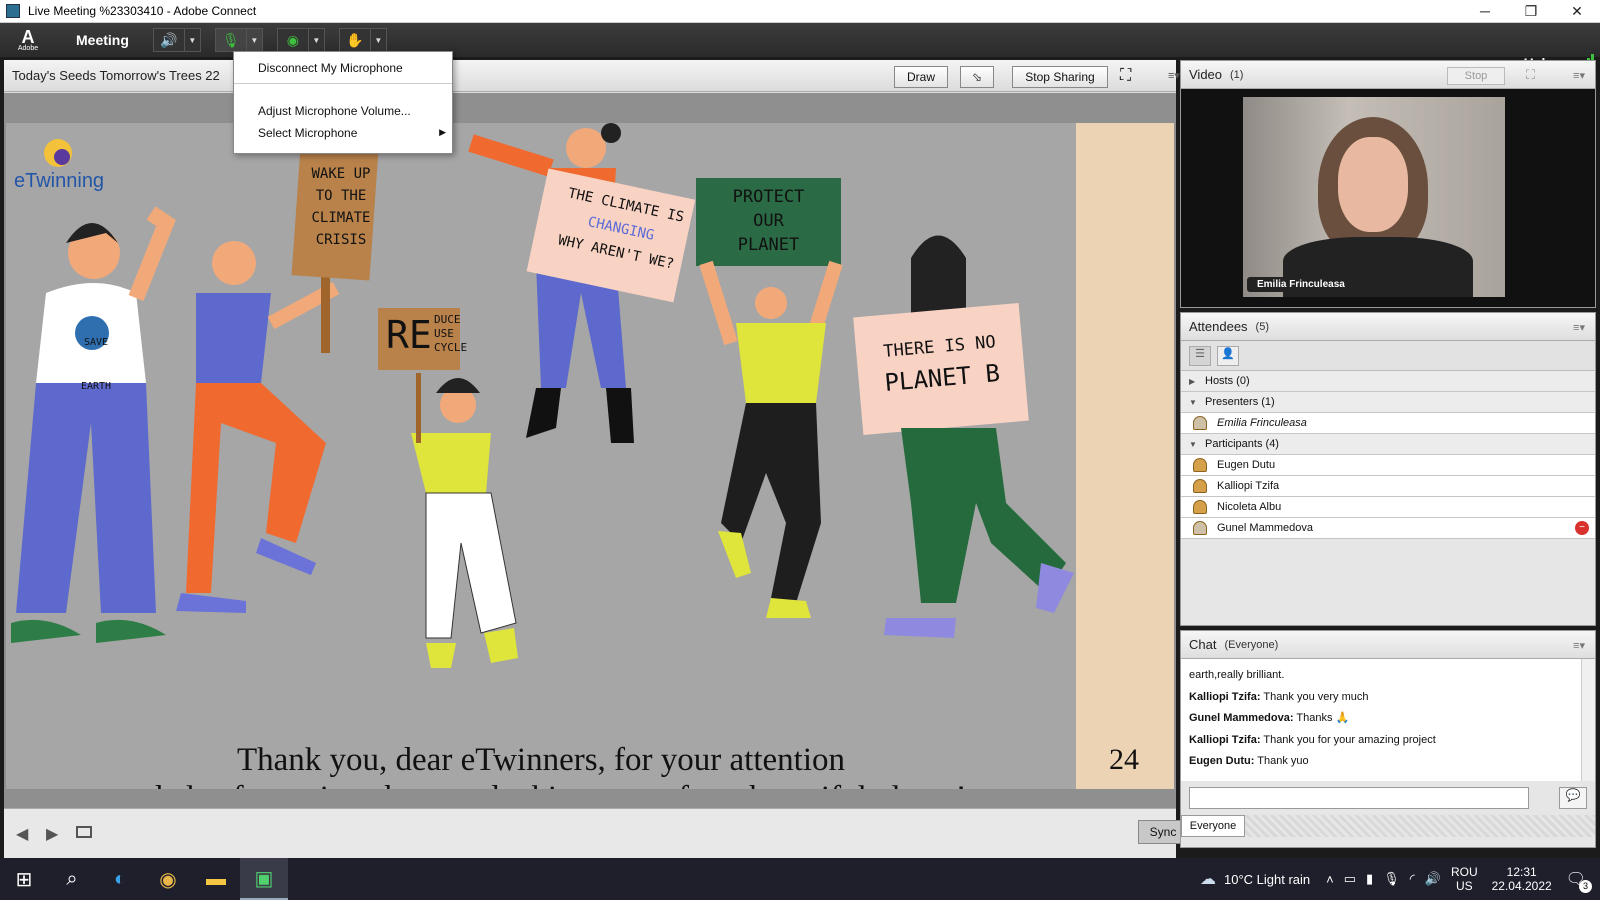 This screenshot has width=1600, height=900. Describe the element at coordinates (1301, 284) in the screenshot. I see `video-name-label: Emilia Frinculeasa` at that location.